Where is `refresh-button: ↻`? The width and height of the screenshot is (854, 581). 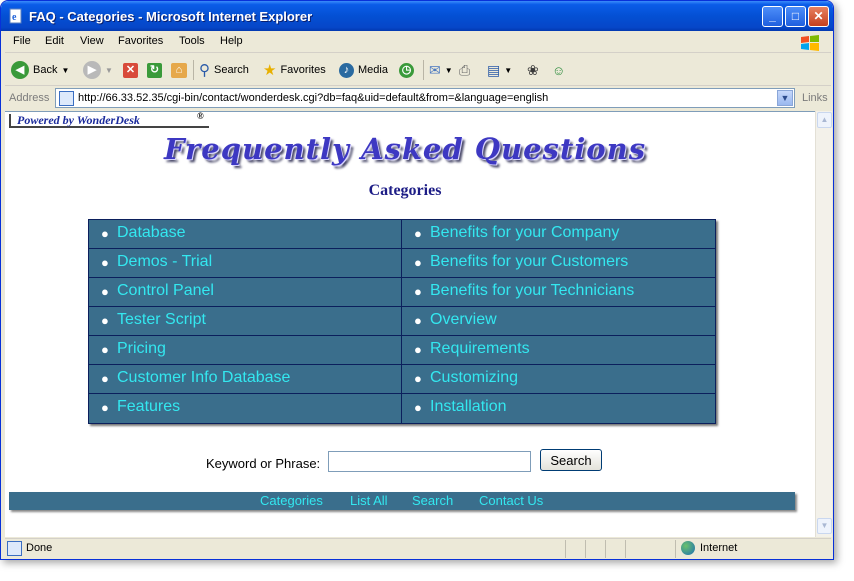
refresh-button: ↻ is located at coordinates (154, 70).